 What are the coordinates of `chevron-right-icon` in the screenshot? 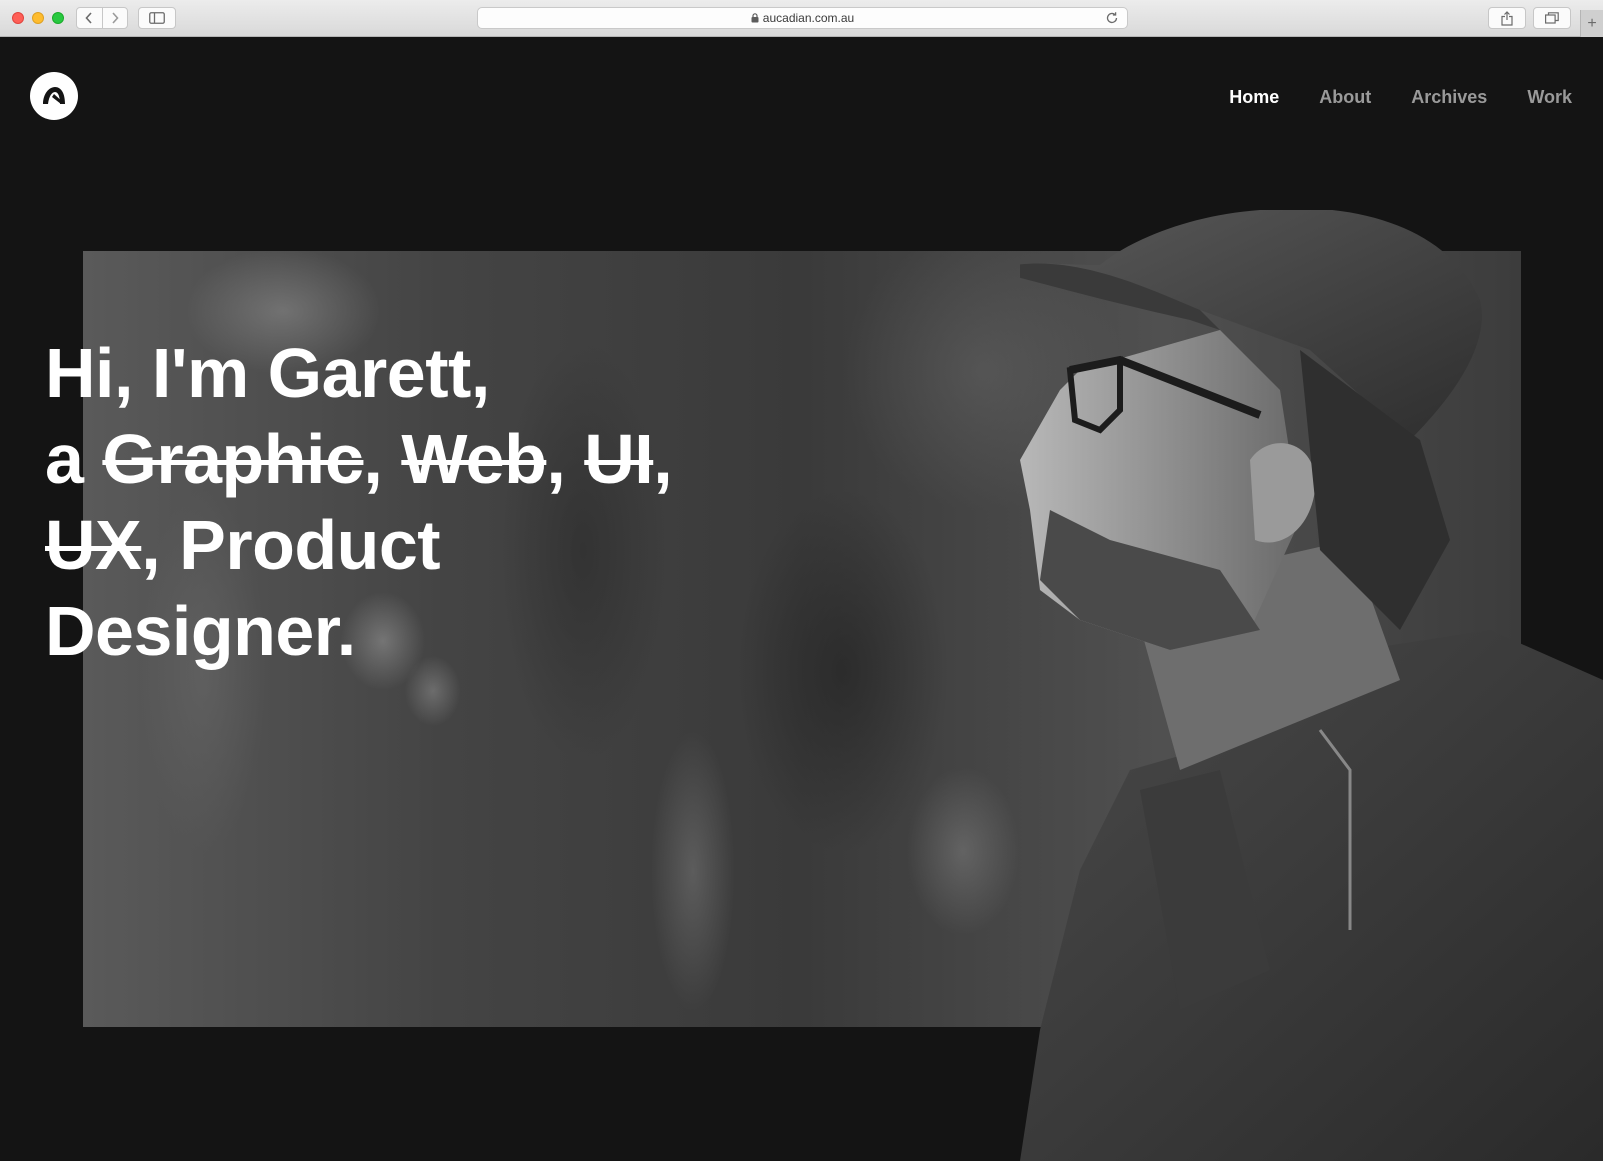 It's located at (115, 18).